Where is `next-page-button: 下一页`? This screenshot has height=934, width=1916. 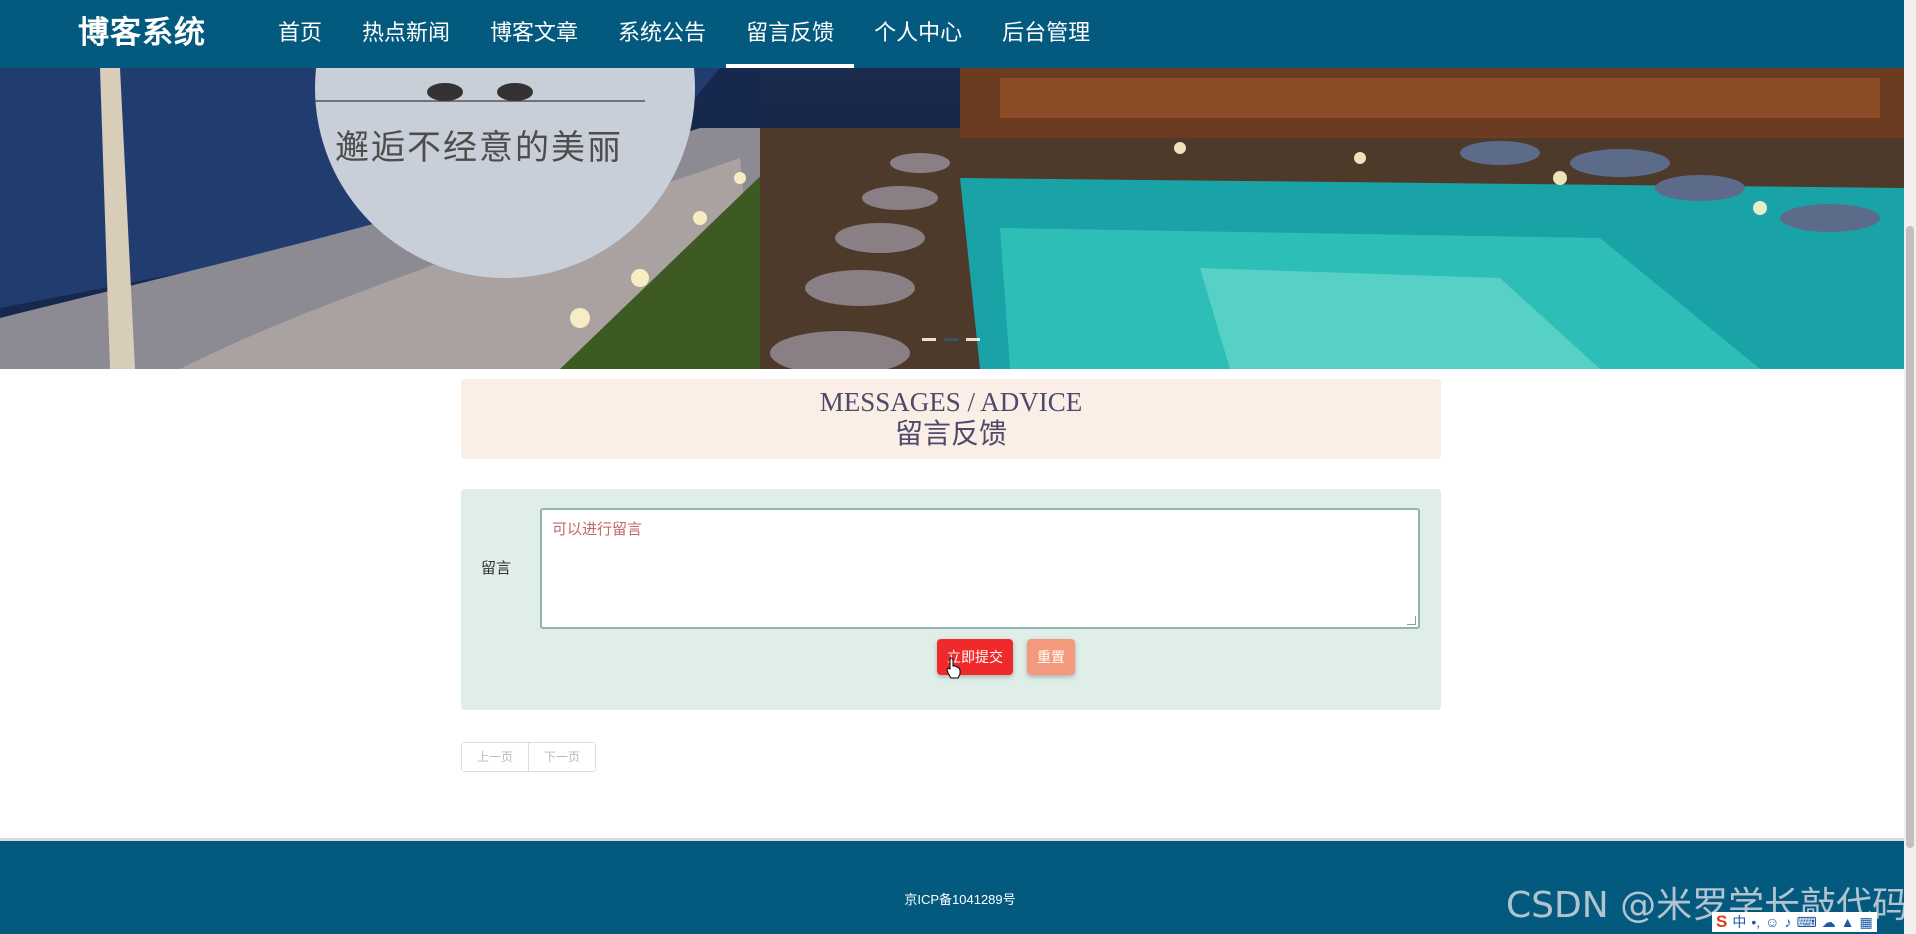 next-page-button: 下一页 is located at coordinates (561, 757).